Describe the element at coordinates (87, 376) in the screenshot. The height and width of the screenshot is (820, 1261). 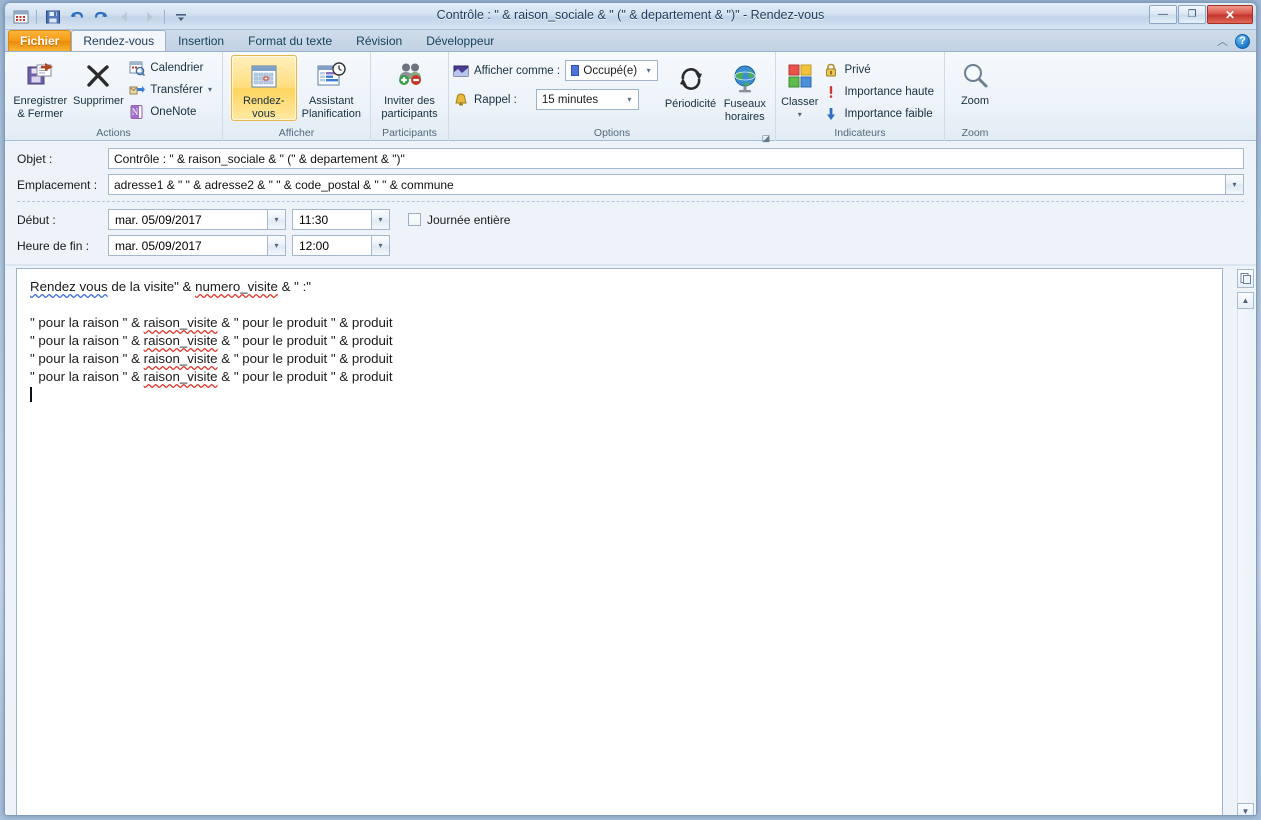
I see `body-repeat-prefix-4: " pour la raison " &` at that location.